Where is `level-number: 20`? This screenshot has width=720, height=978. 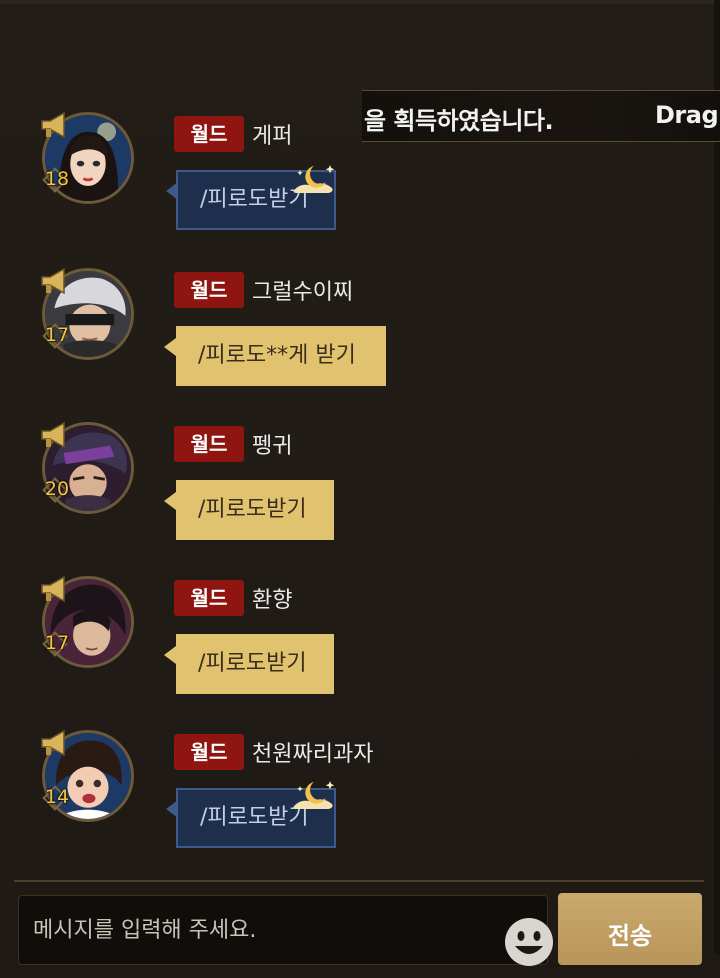 level-number: 20 is located at coordinates (57, 489).